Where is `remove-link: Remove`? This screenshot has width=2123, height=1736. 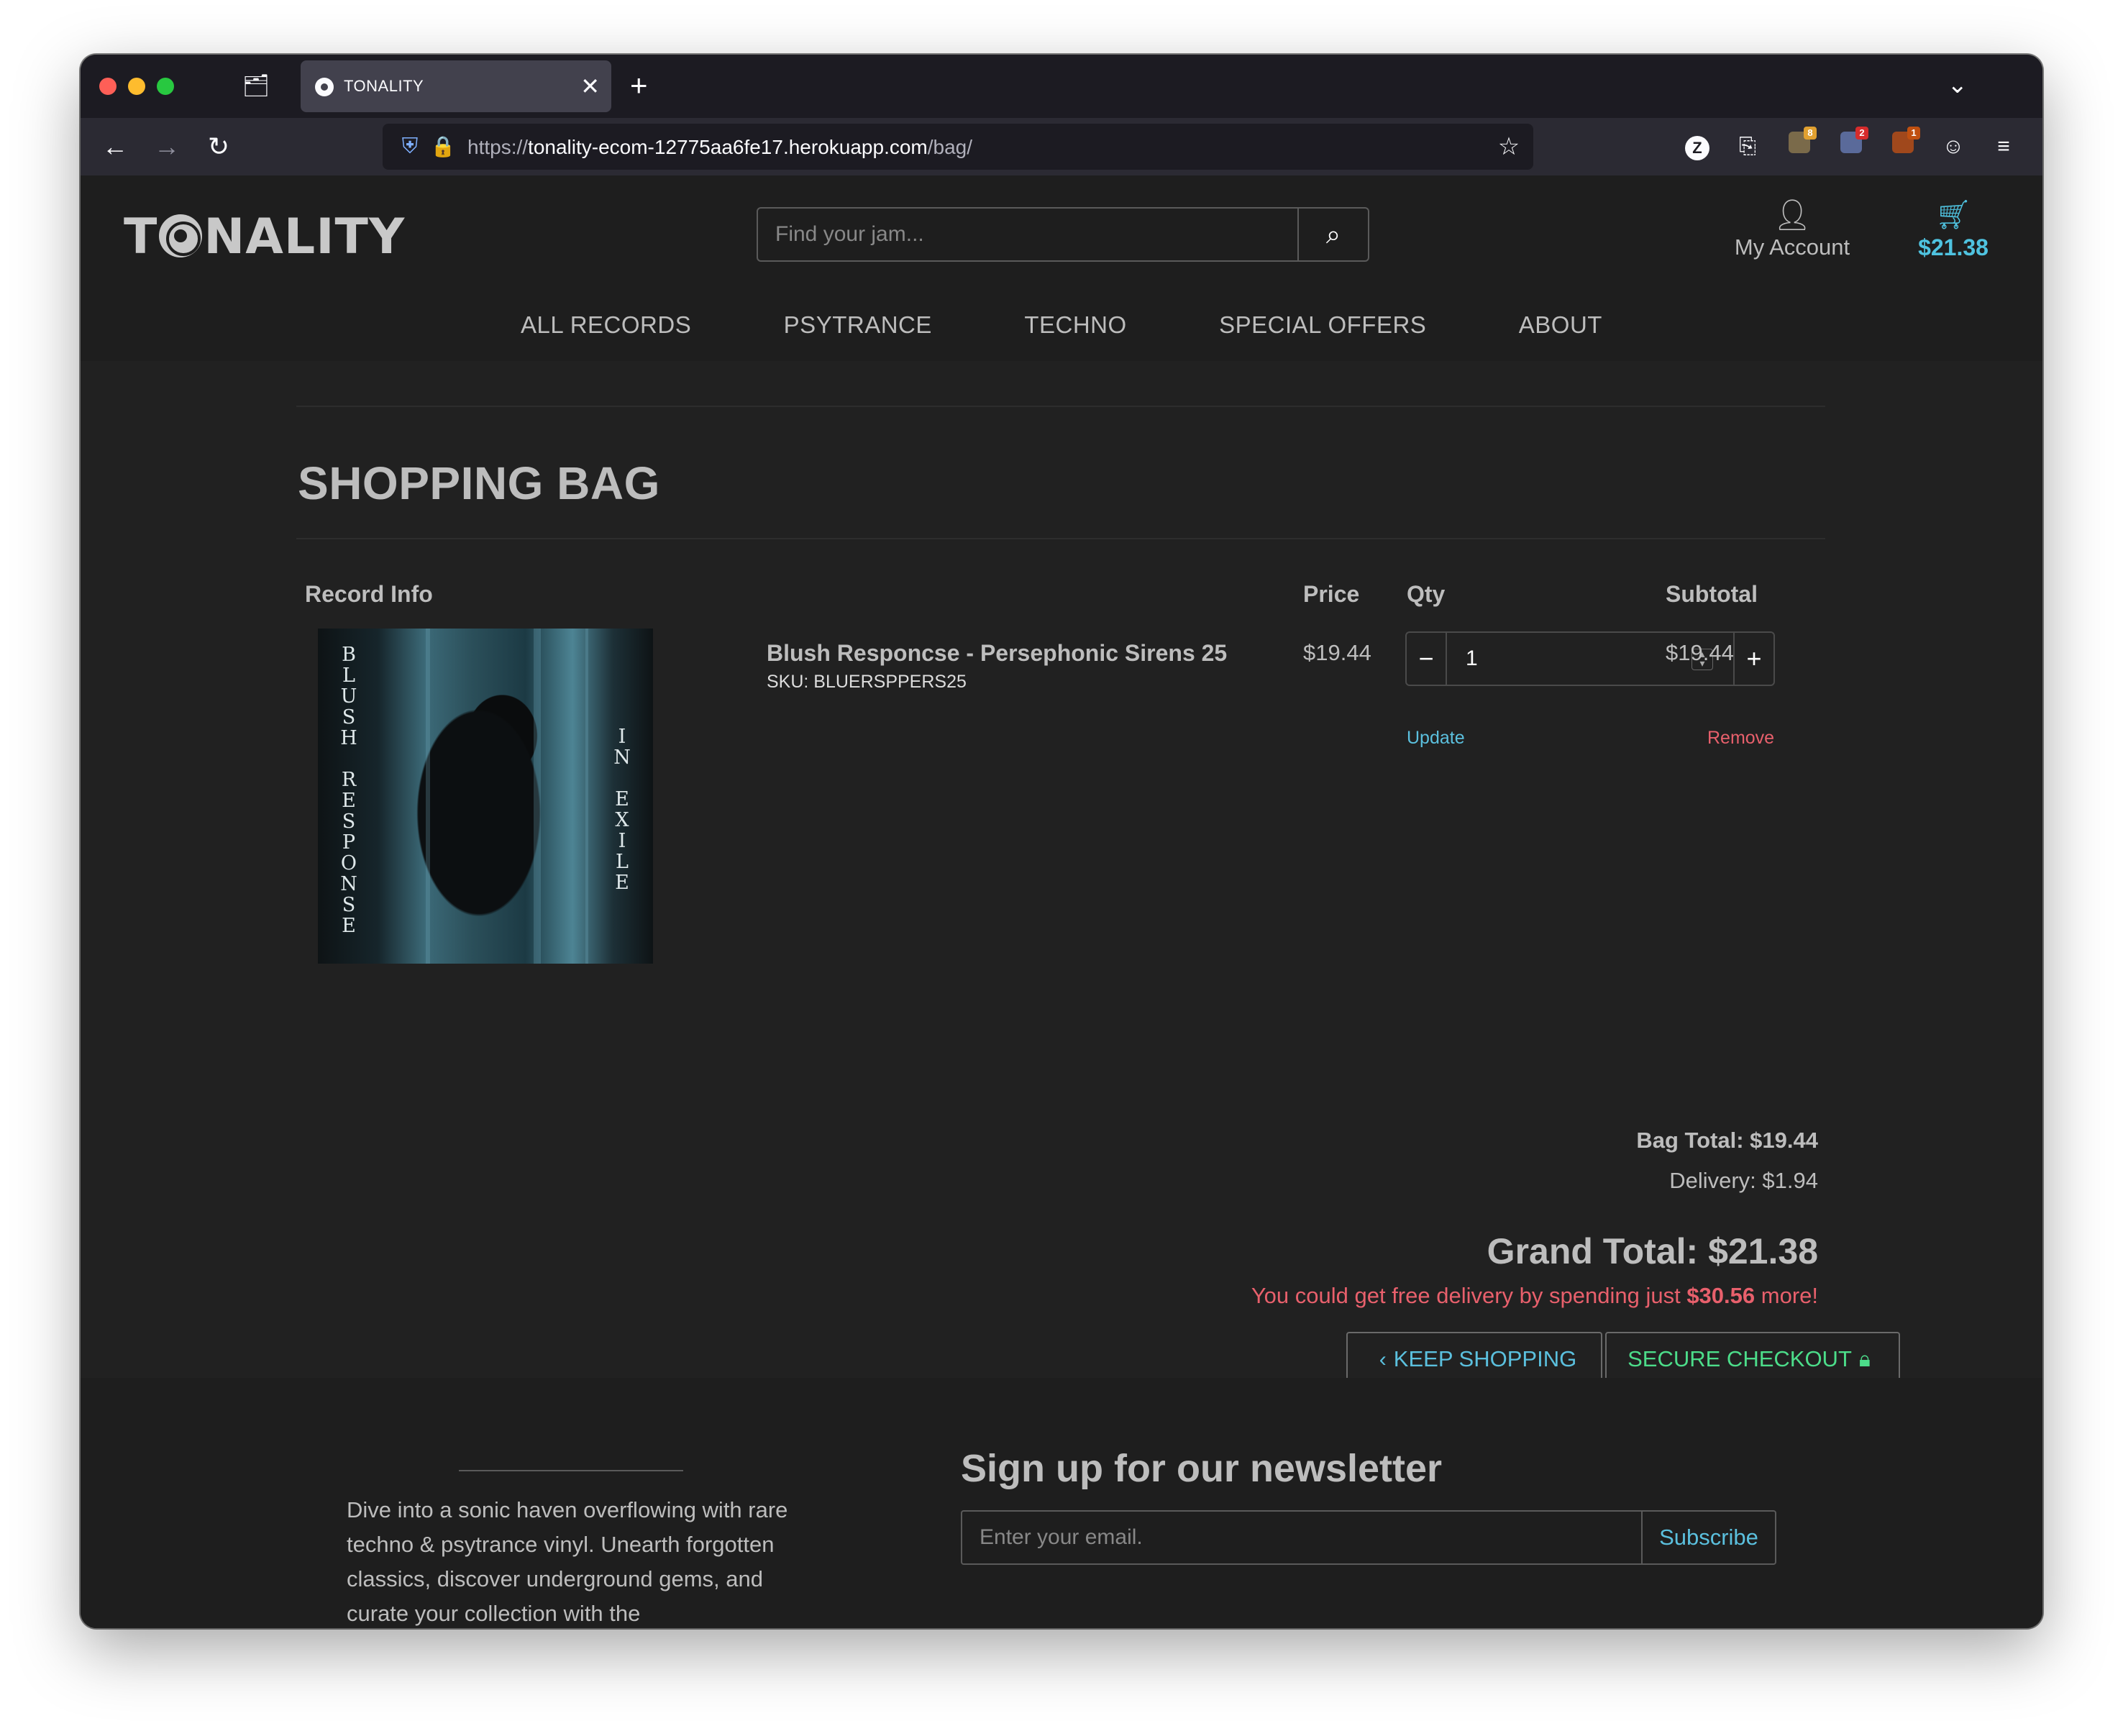 remove-link: Remove is located at coordinates (1740, 737).